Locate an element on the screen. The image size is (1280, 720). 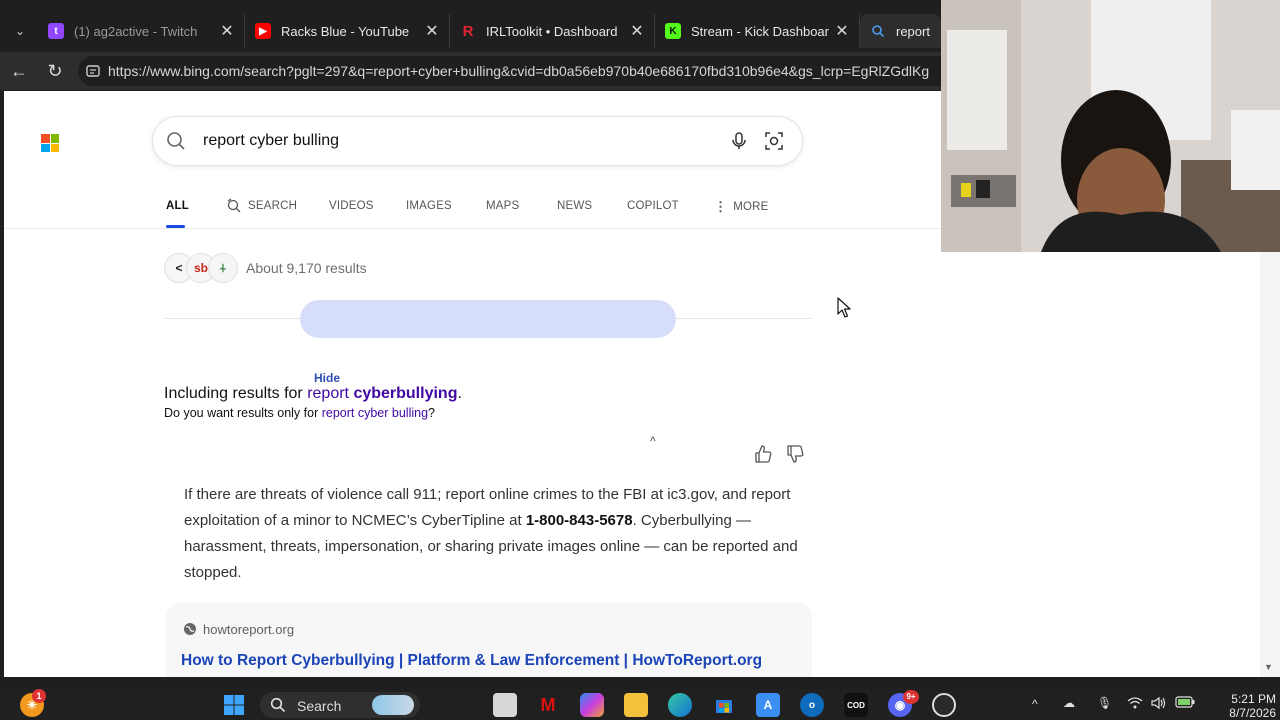
system-clock: 5:21 PM 8/7/2026 is located at coordinates (1241, 706).